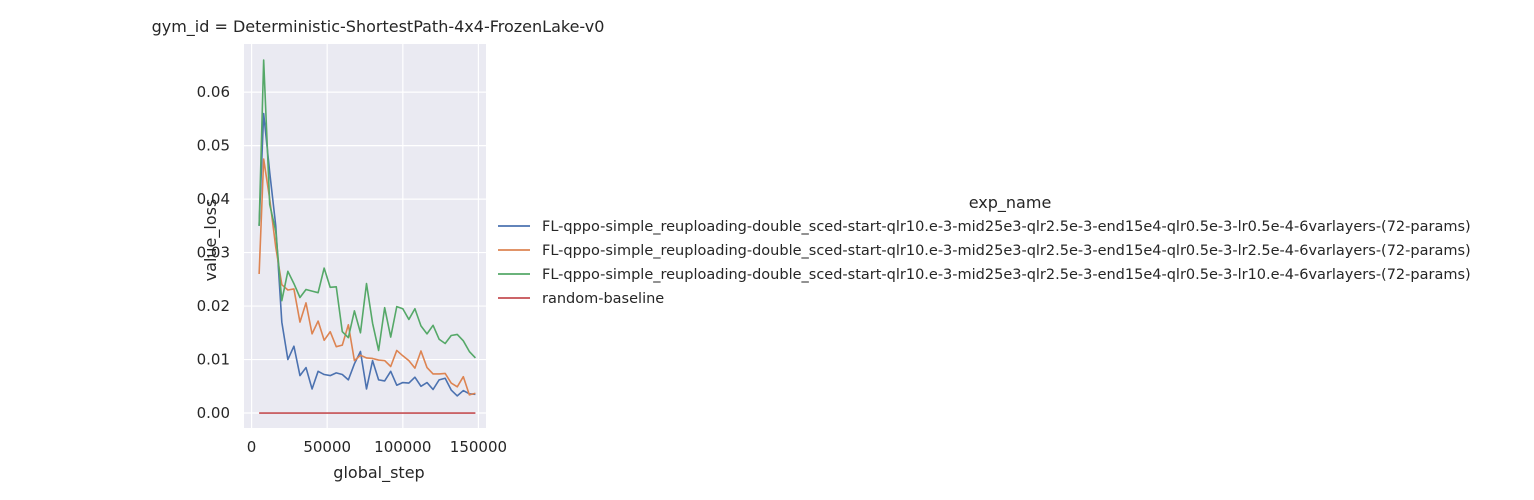  Describe the element at coordinates (213, 413) in the screenshot. I see `y-tick-label: 0.00` at that location.